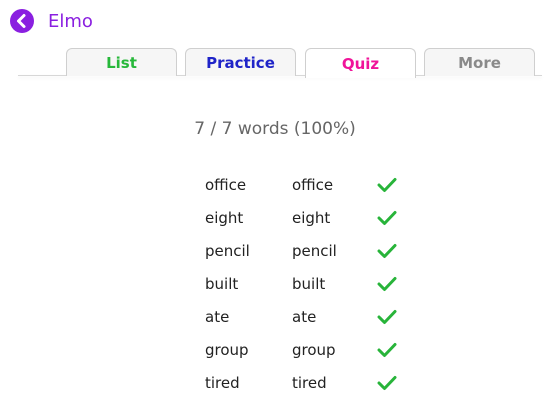 This screenshot has height=410, width=550. What do you see at coordinates (314, 350) in the screenshot?
I see `user-answer: group` at bounding box center [314, 350].